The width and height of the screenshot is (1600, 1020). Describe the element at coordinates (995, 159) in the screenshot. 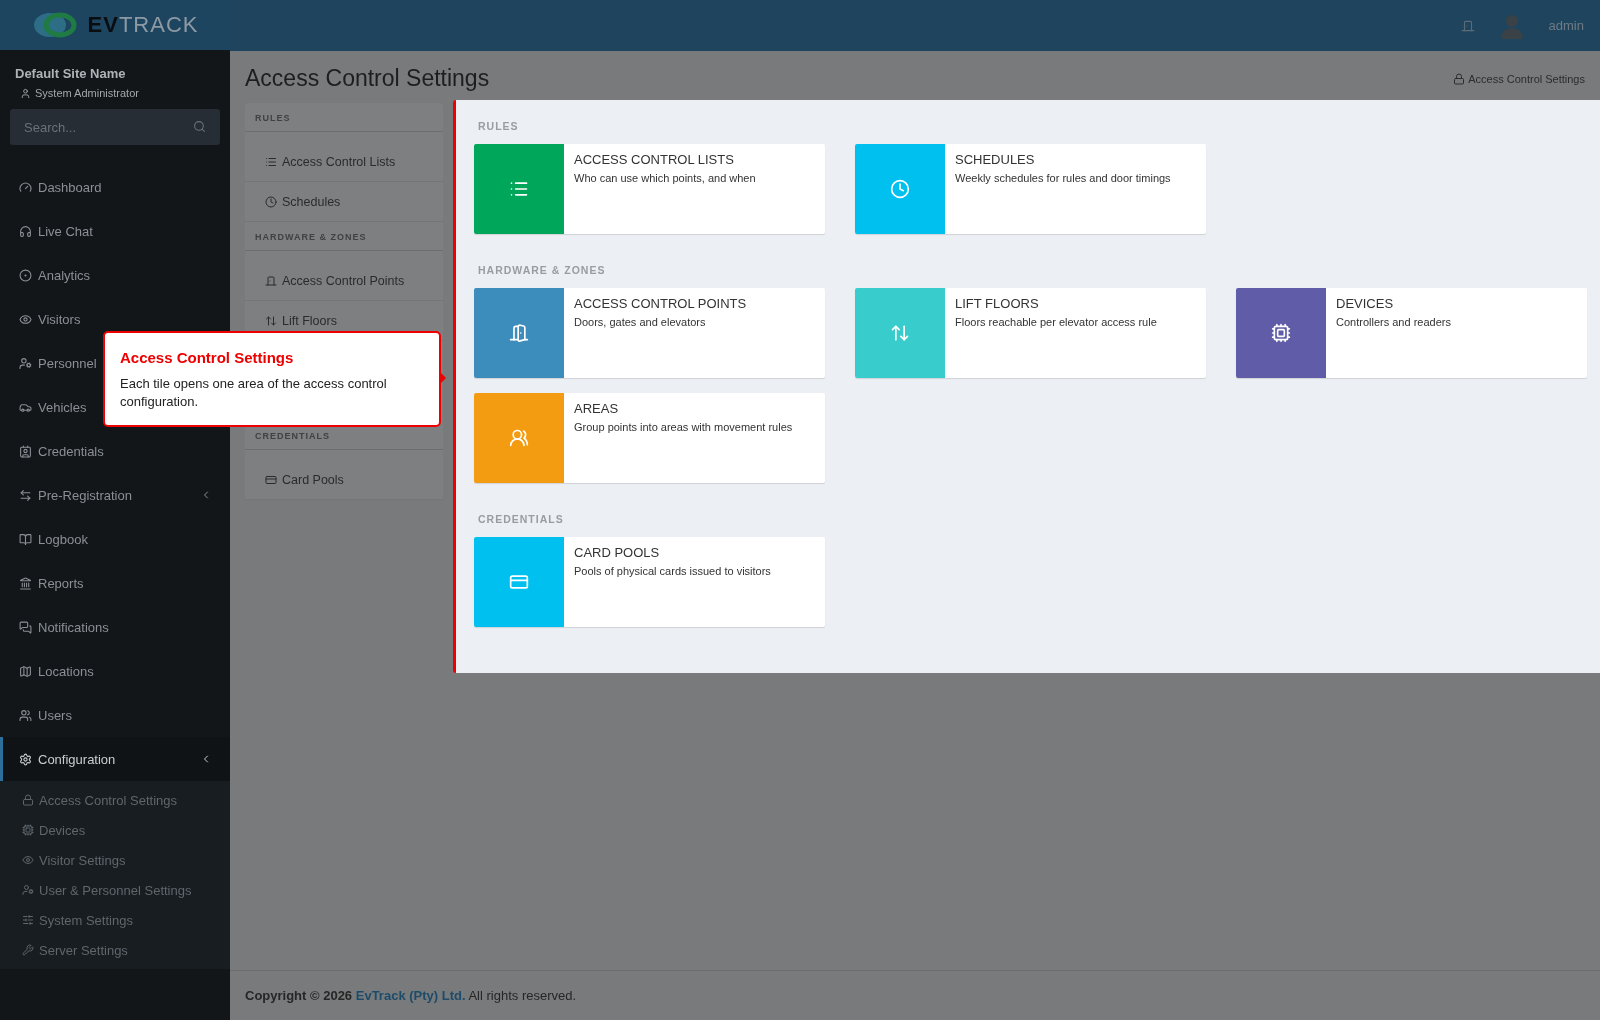

I see `tile-title: SCHEDULES` at that location.